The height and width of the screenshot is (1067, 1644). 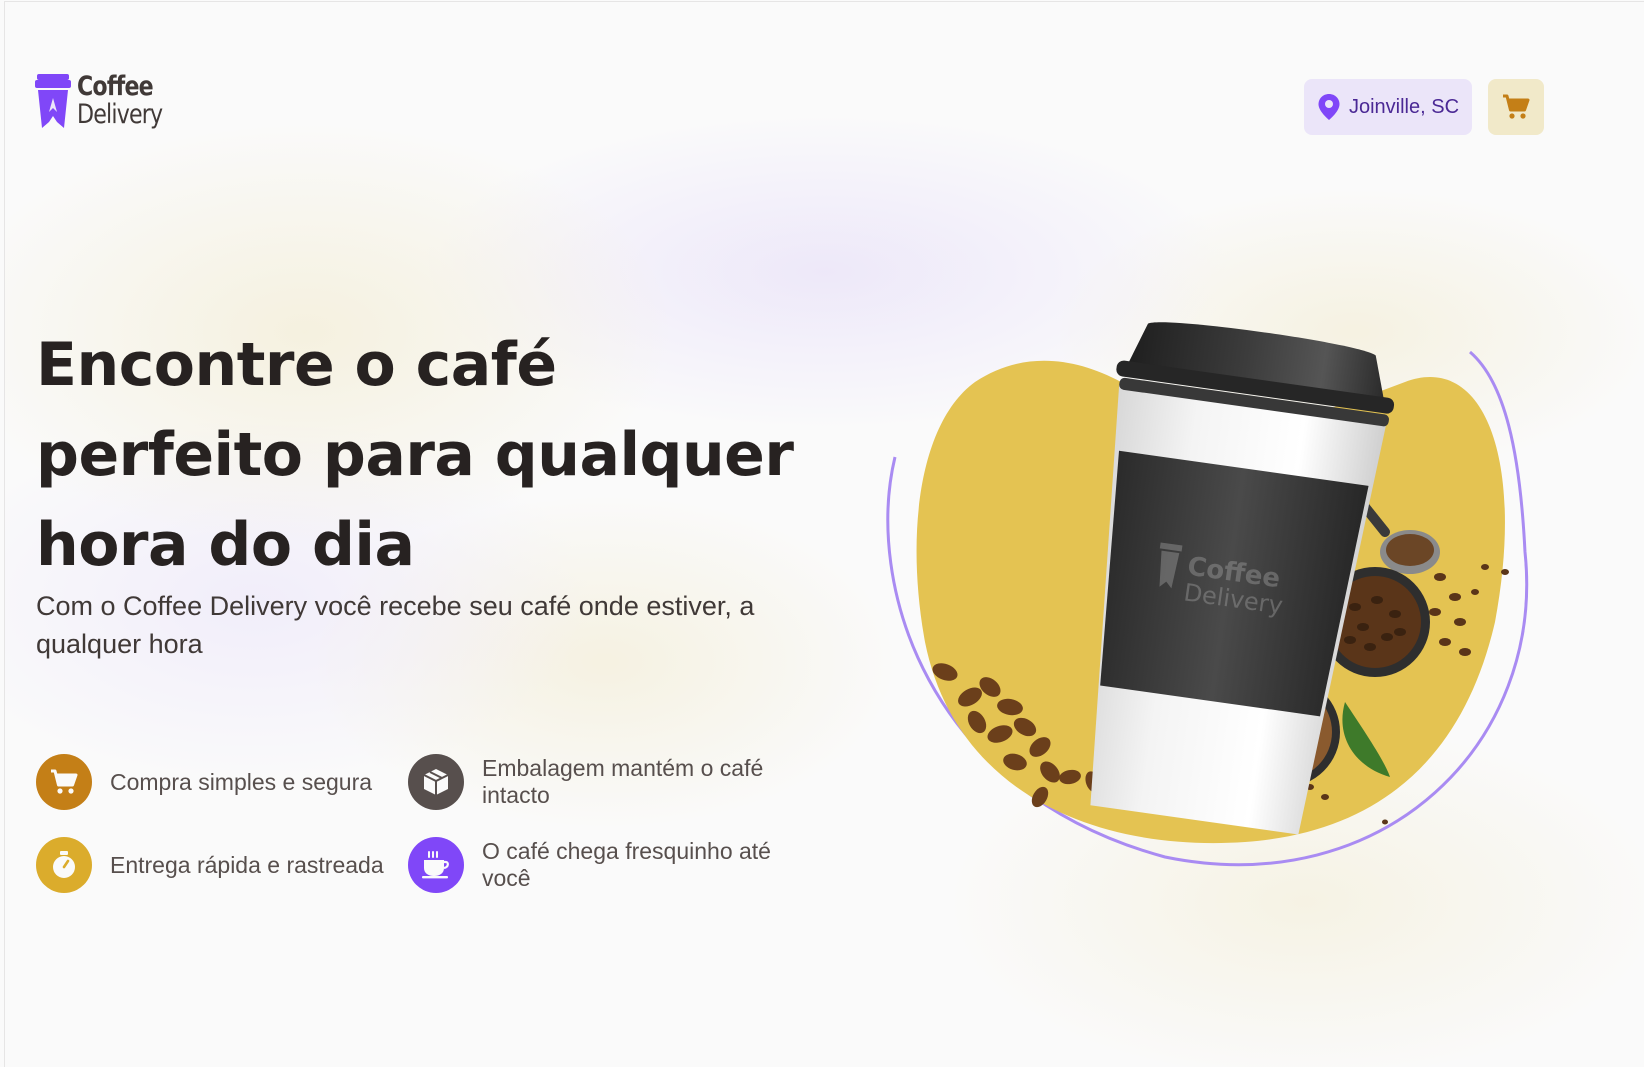 What do you see at coordinates (120, 114) in the screenshot?
I see `logo-line-2: Delivery` at bounding box center [120, 114].